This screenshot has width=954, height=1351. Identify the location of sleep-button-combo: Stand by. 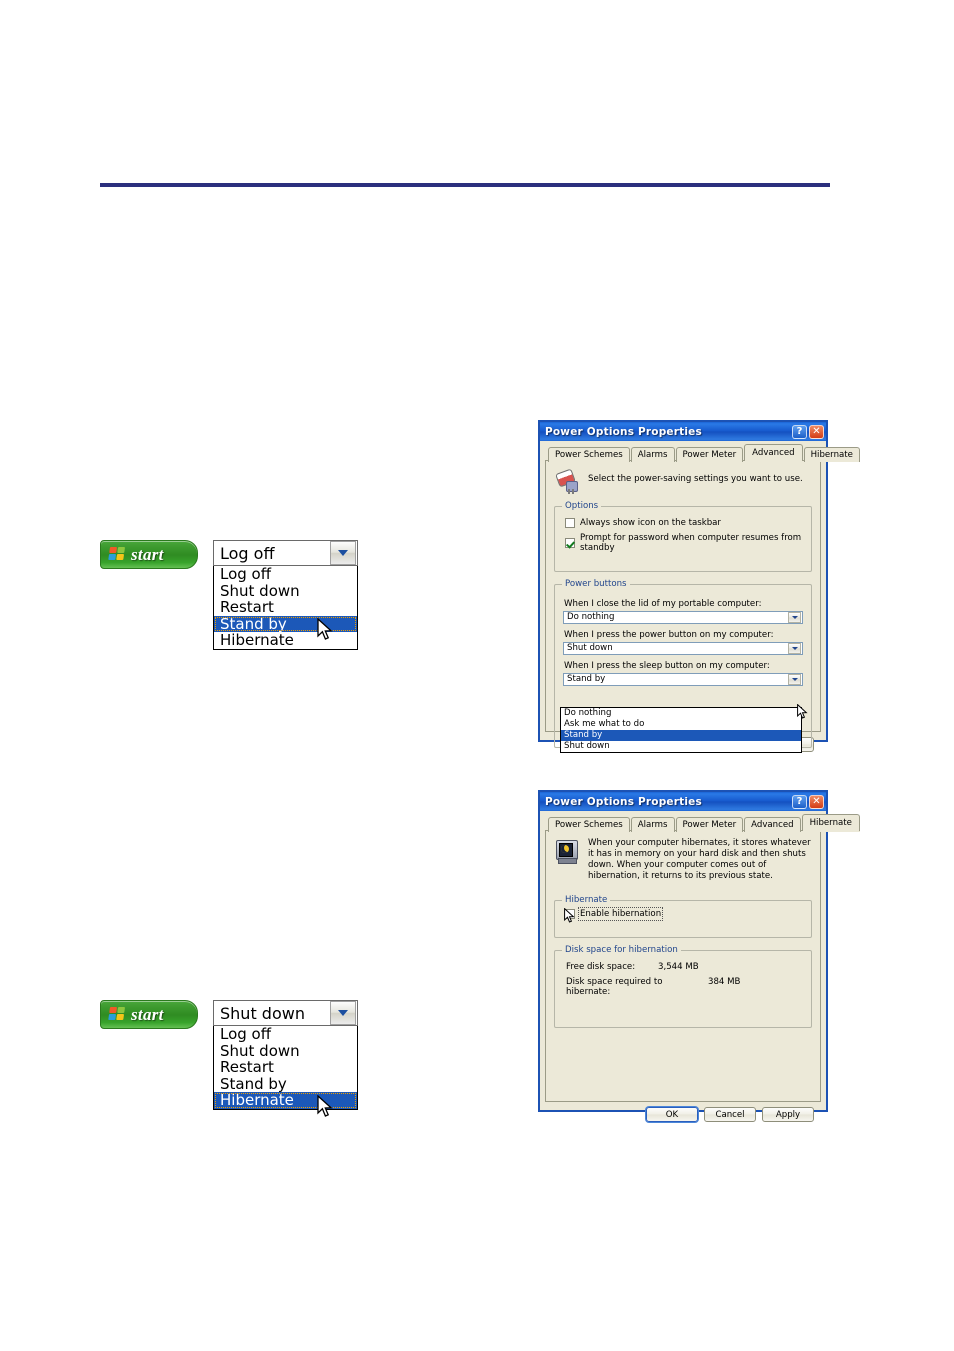
(683, 679).